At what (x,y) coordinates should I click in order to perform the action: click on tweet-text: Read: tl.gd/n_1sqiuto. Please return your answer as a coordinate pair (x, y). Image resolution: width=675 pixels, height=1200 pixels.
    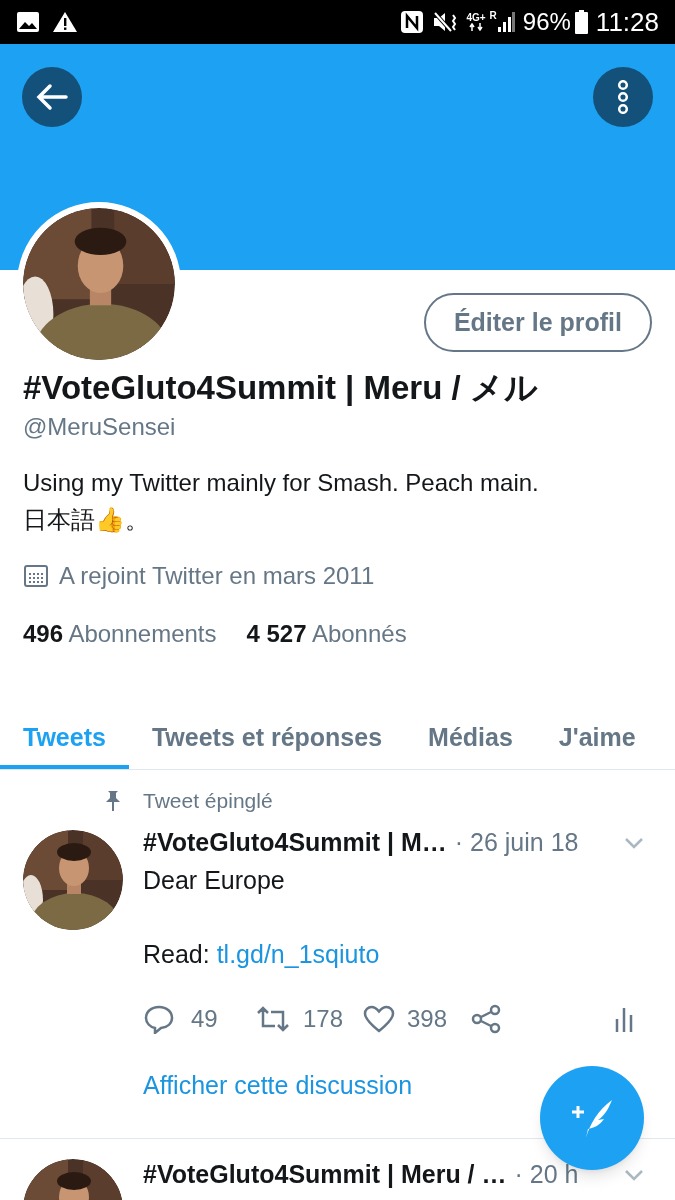
    Looking at the image, I should click on (262, 954).